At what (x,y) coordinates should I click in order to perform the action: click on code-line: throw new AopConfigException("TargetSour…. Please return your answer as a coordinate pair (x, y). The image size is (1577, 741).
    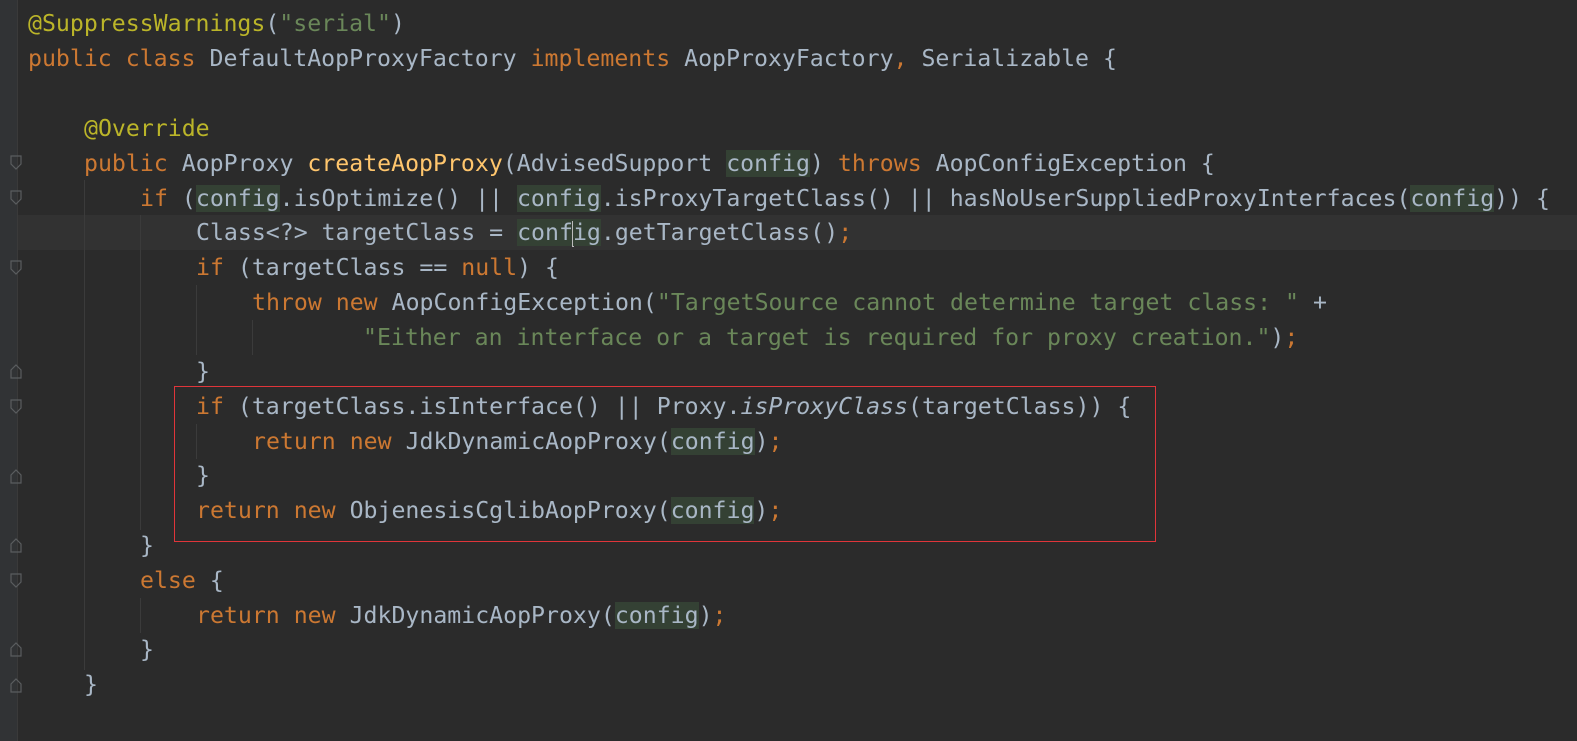
    Looking at the image, I should click on (789, 302).